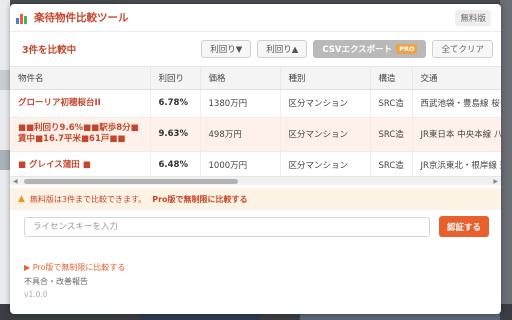  Describe the element at coordinates (36, 294) in the screenshot. I see `version-label: v1.0.0` at that location.